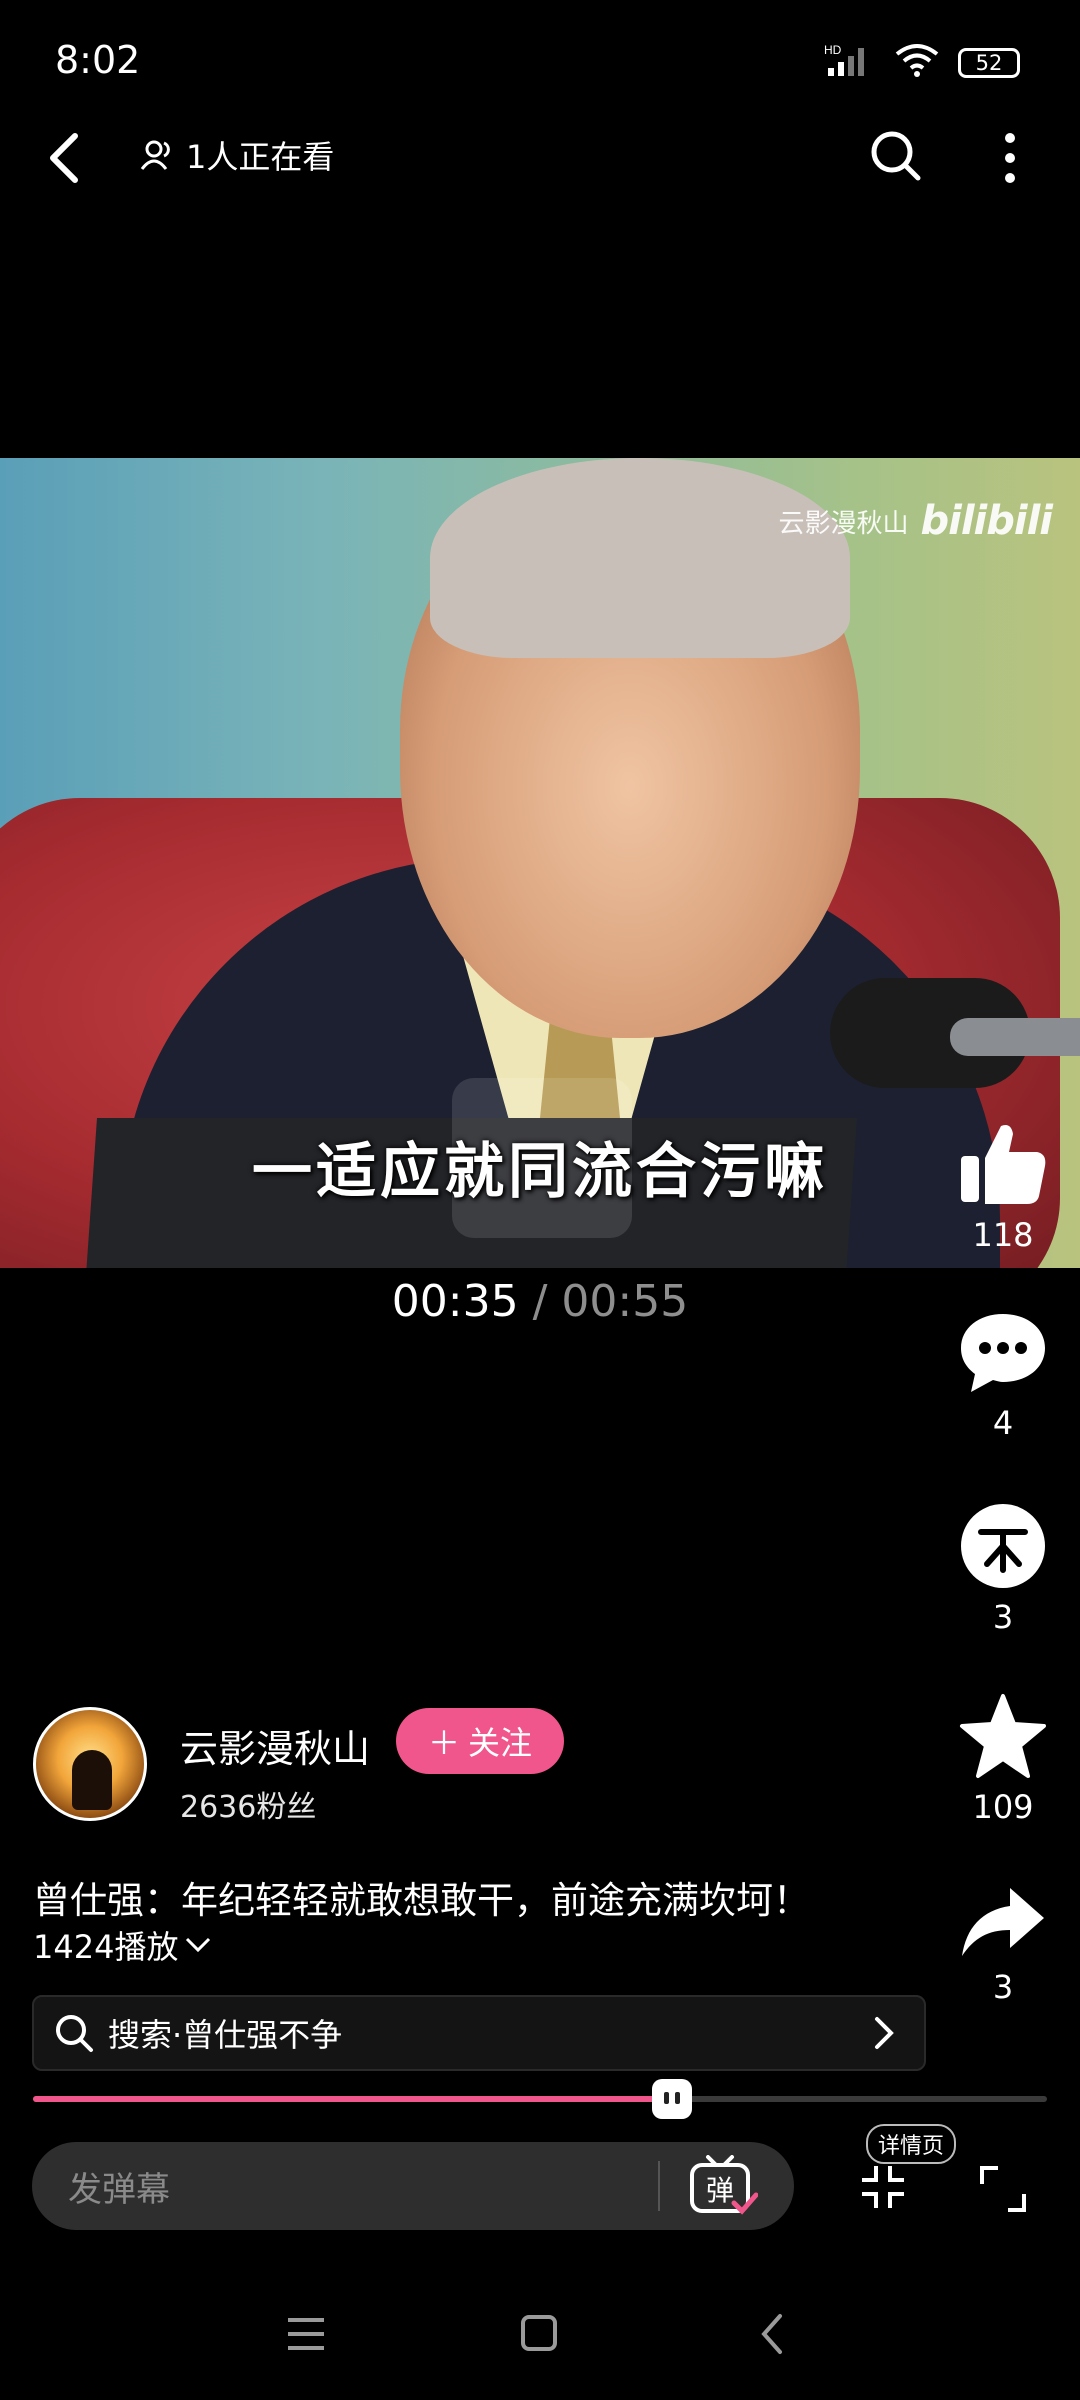  I want to click on watching-count: 1人正在看, so click(237, 155).